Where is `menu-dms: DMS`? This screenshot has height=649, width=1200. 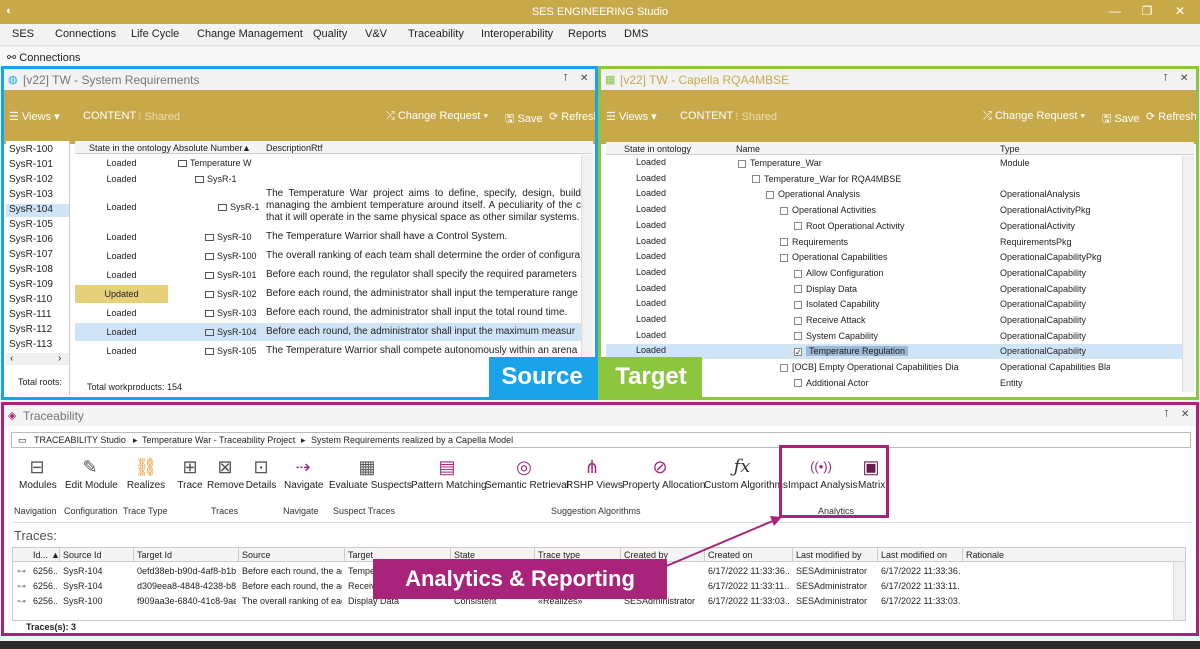 menu-dms: DMS is located at coordinates (636, 34).